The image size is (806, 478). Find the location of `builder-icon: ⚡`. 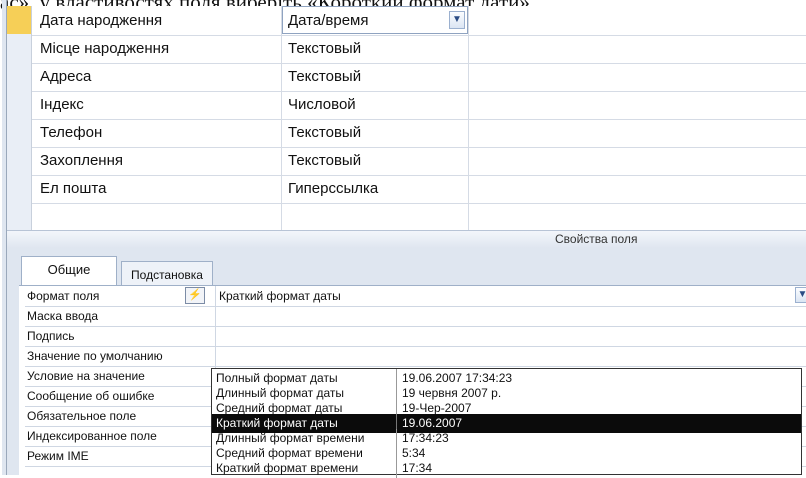

builder-icon: ⚡ is located at coordinates (195, 295).